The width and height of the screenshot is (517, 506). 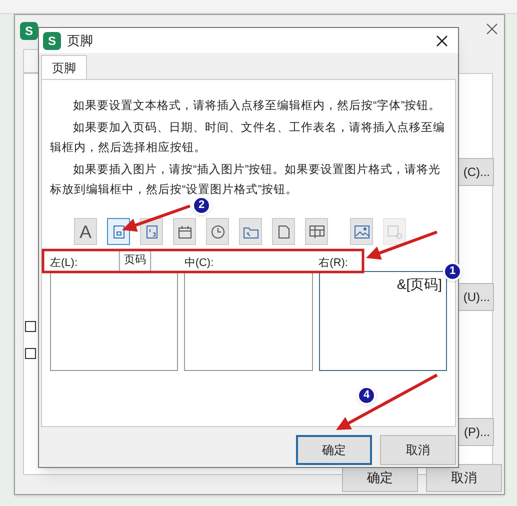 I want to click on section-label: 右(R):, so click(x=333, y=263).